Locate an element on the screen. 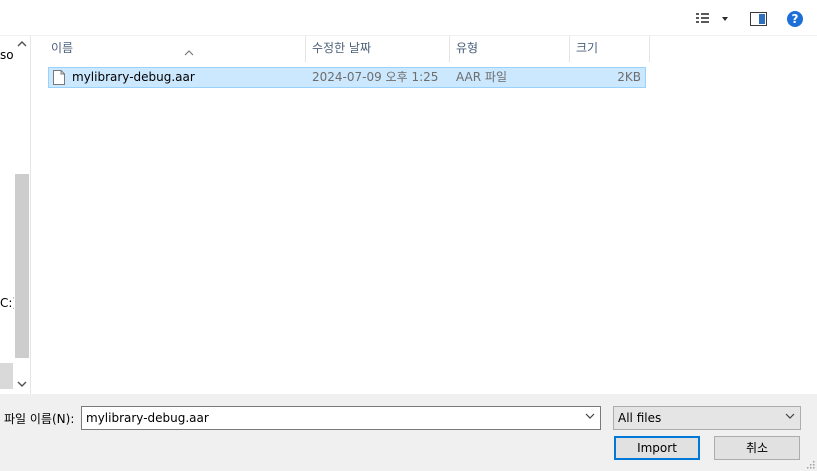  file-date: 2024-07-09 오후 1:25 is located at coordinates (375, 77).